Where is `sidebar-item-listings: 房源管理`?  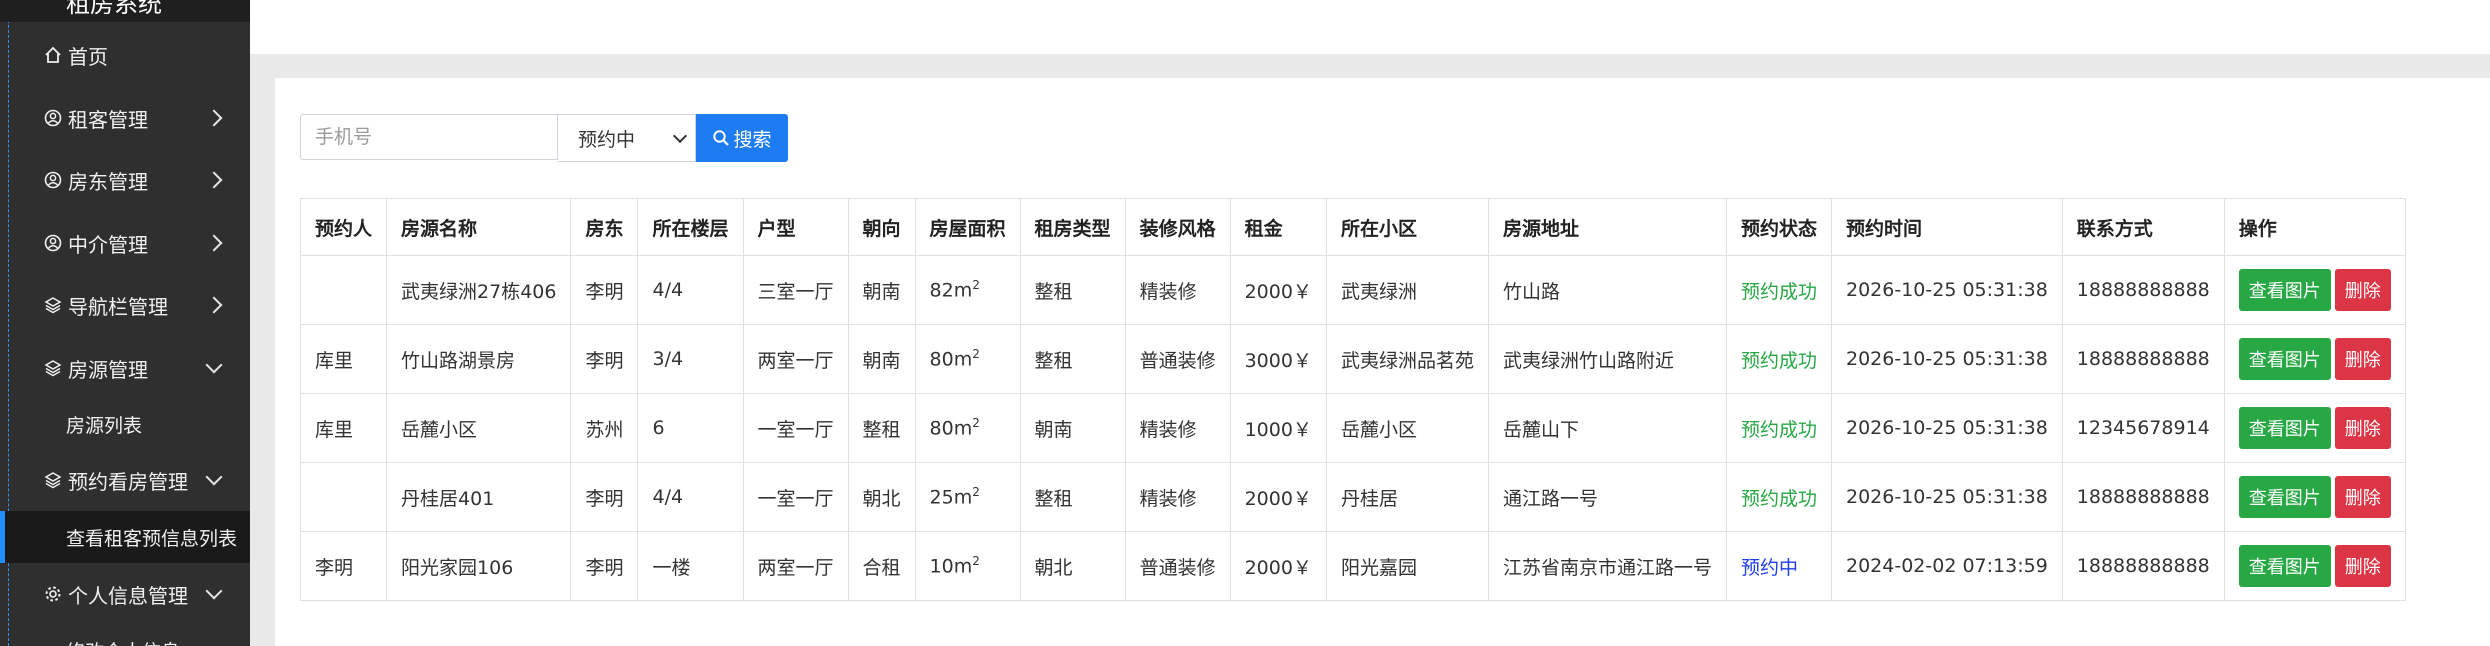
sidebar-item-listings: 房源管理 is located at coordinates (125, 368).